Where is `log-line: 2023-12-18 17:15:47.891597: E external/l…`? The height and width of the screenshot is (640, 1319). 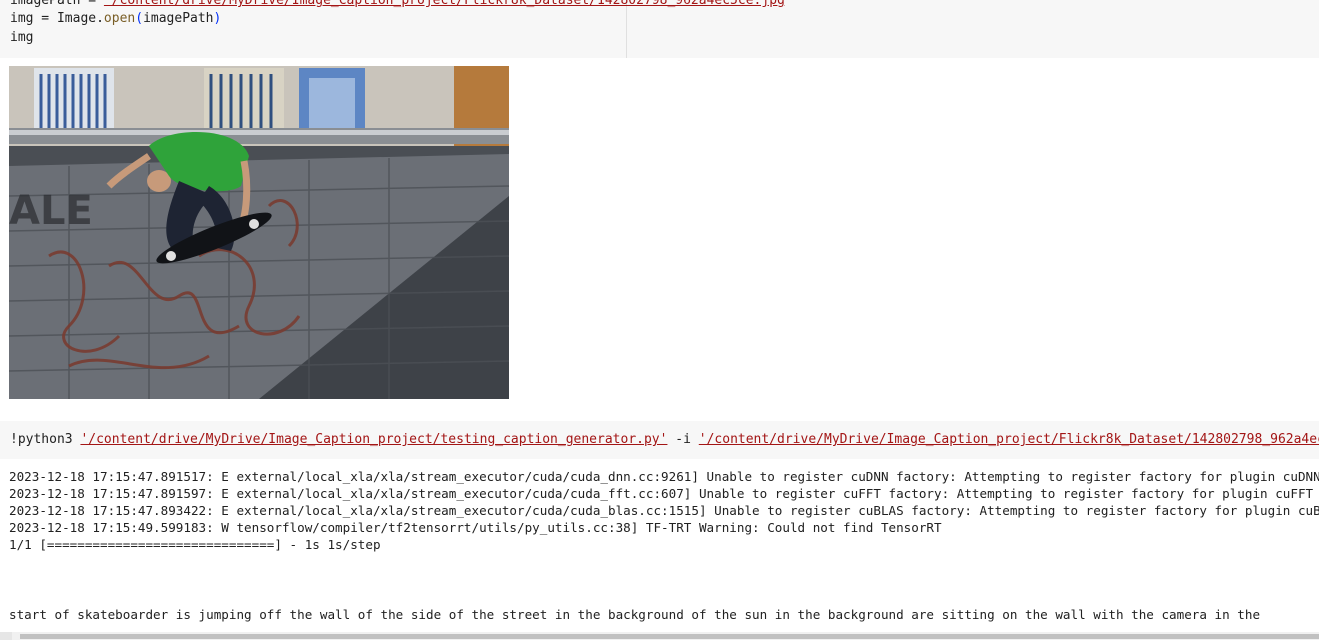 log-line: 2023-12-18 17:15:47.891597: E external/l… is located at coordinates (661, 493).